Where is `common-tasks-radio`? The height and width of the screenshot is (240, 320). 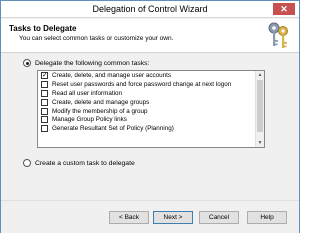
common-tasks-radio is located at coordinates (27, 63).